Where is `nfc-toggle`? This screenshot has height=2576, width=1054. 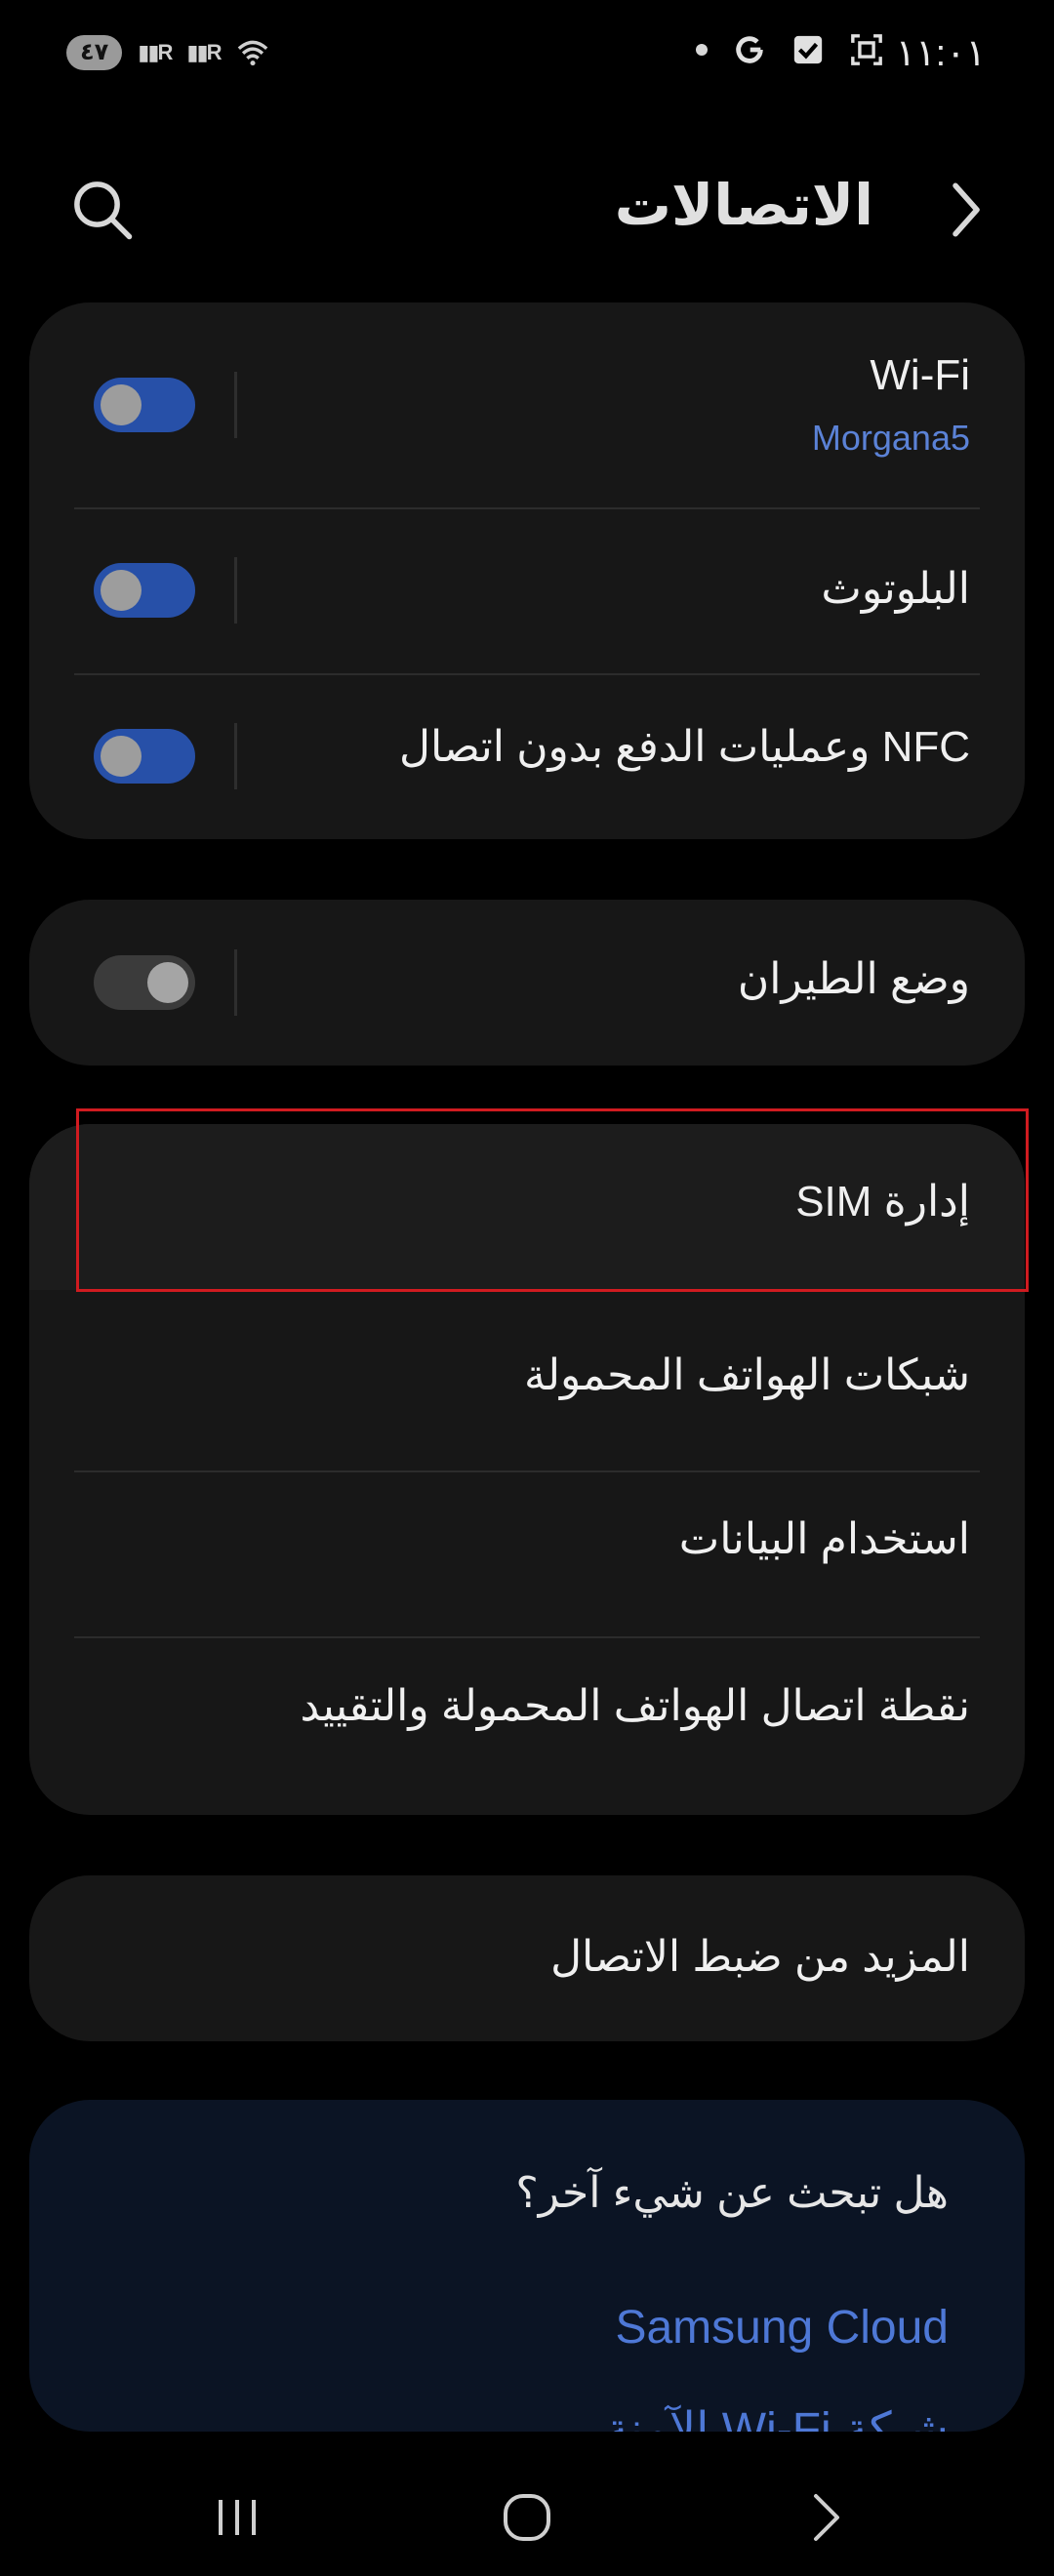 nfc-toggle is located at coordinates (144, 756).